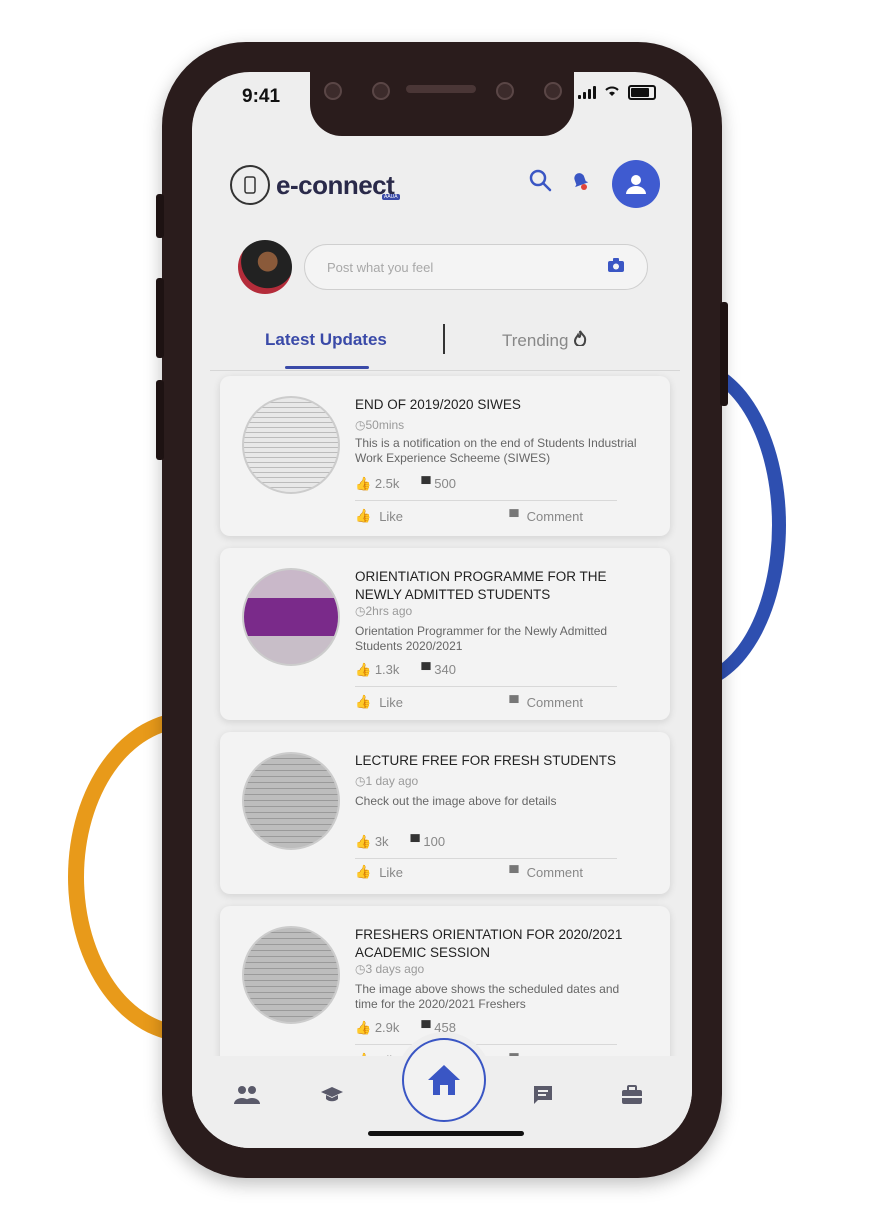 The height and width of the screenshot is (1226, 876). I want to click on people-icon, so click(247, 1098).